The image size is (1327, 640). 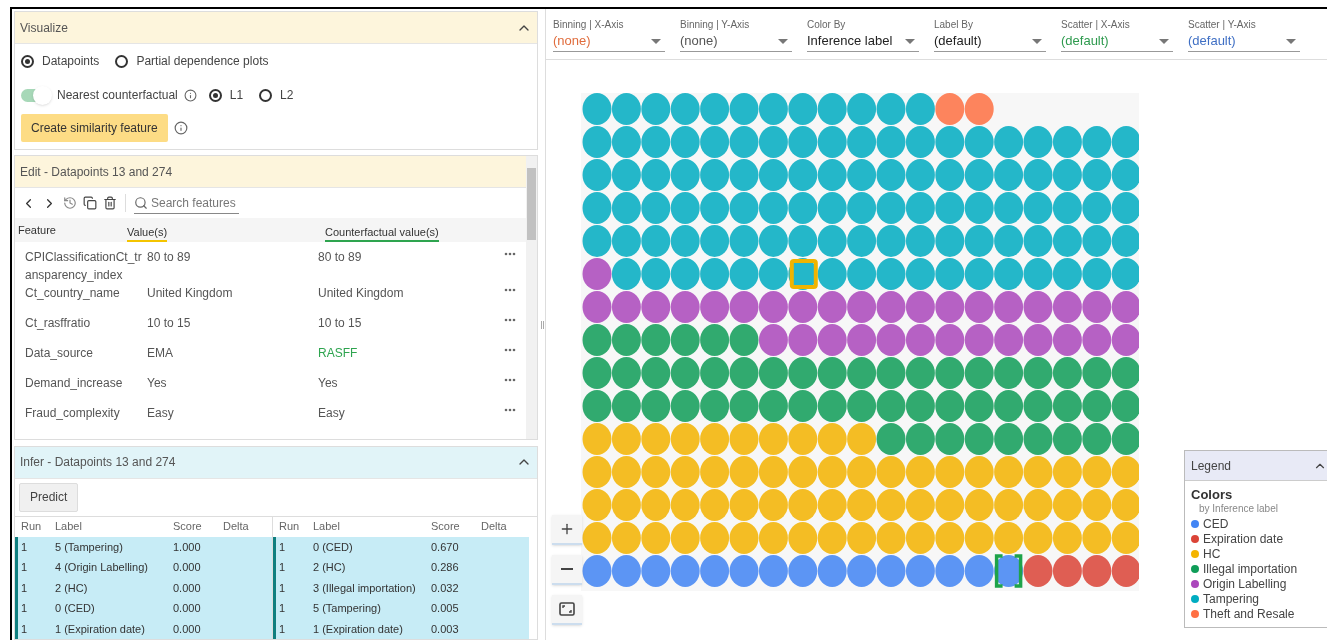 What do you see at coordinates (226, 95) in the screenshot?
I see `distance-radio: L1` at bounding box center [226, 95].